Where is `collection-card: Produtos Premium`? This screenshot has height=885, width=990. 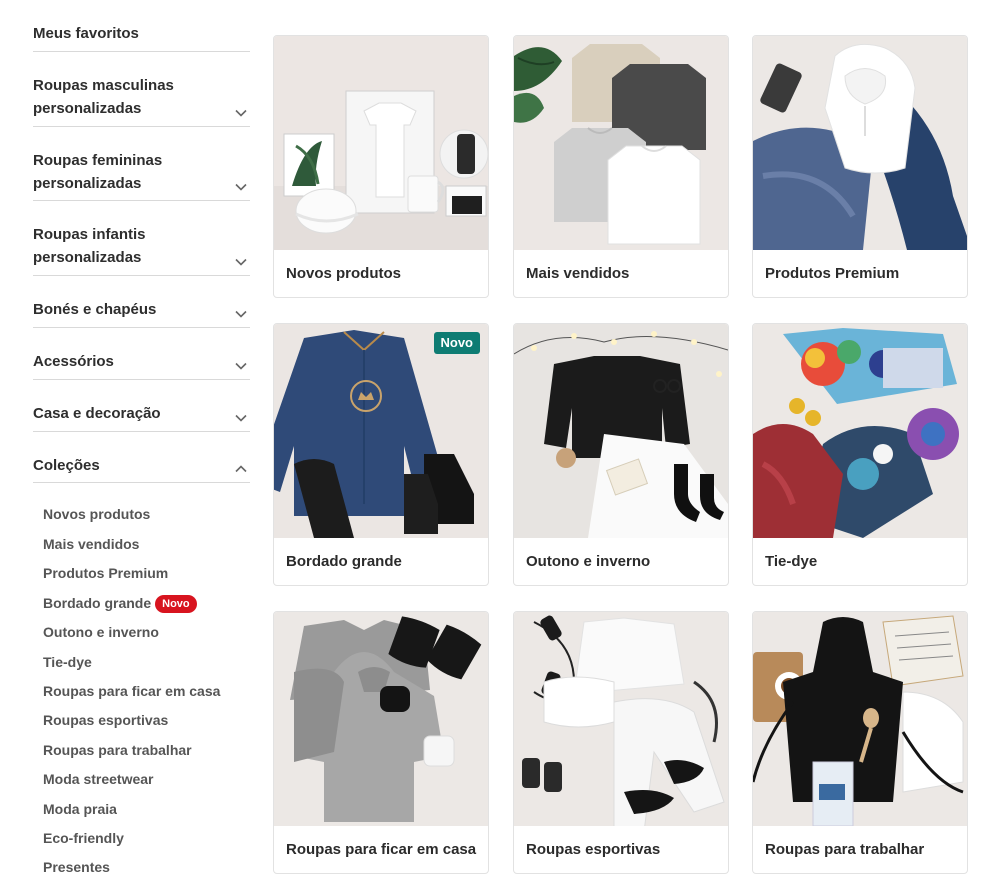
collection-card: Produtos Premium is located at coordinates (860, 166).